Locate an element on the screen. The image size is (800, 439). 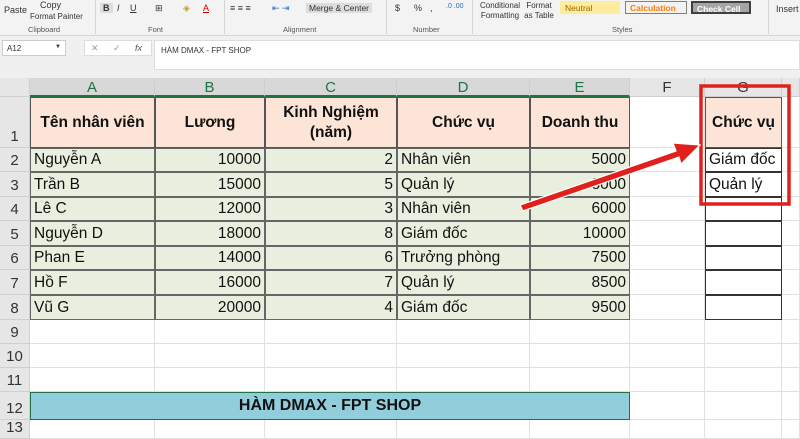
highlight-box is located at coordinates (745, 145).